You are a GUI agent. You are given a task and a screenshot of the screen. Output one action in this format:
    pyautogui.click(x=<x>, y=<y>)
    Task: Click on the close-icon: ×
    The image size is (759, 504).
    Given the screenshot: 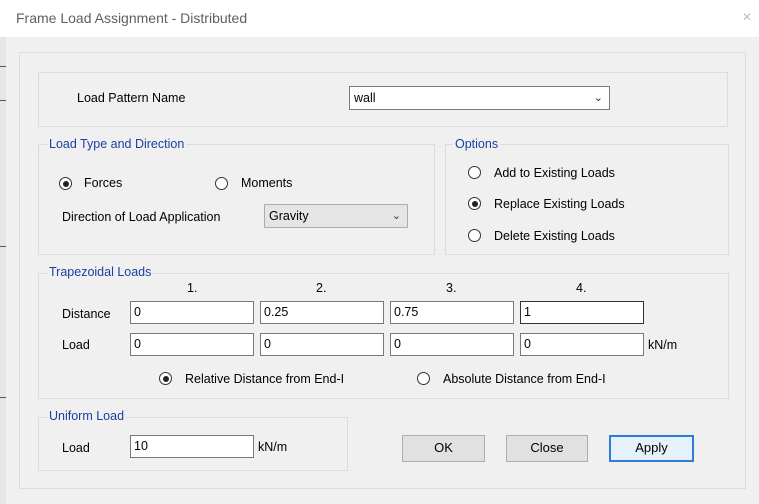 What is the action you would take?
    pyautogui.click(x=747, y=18)
    